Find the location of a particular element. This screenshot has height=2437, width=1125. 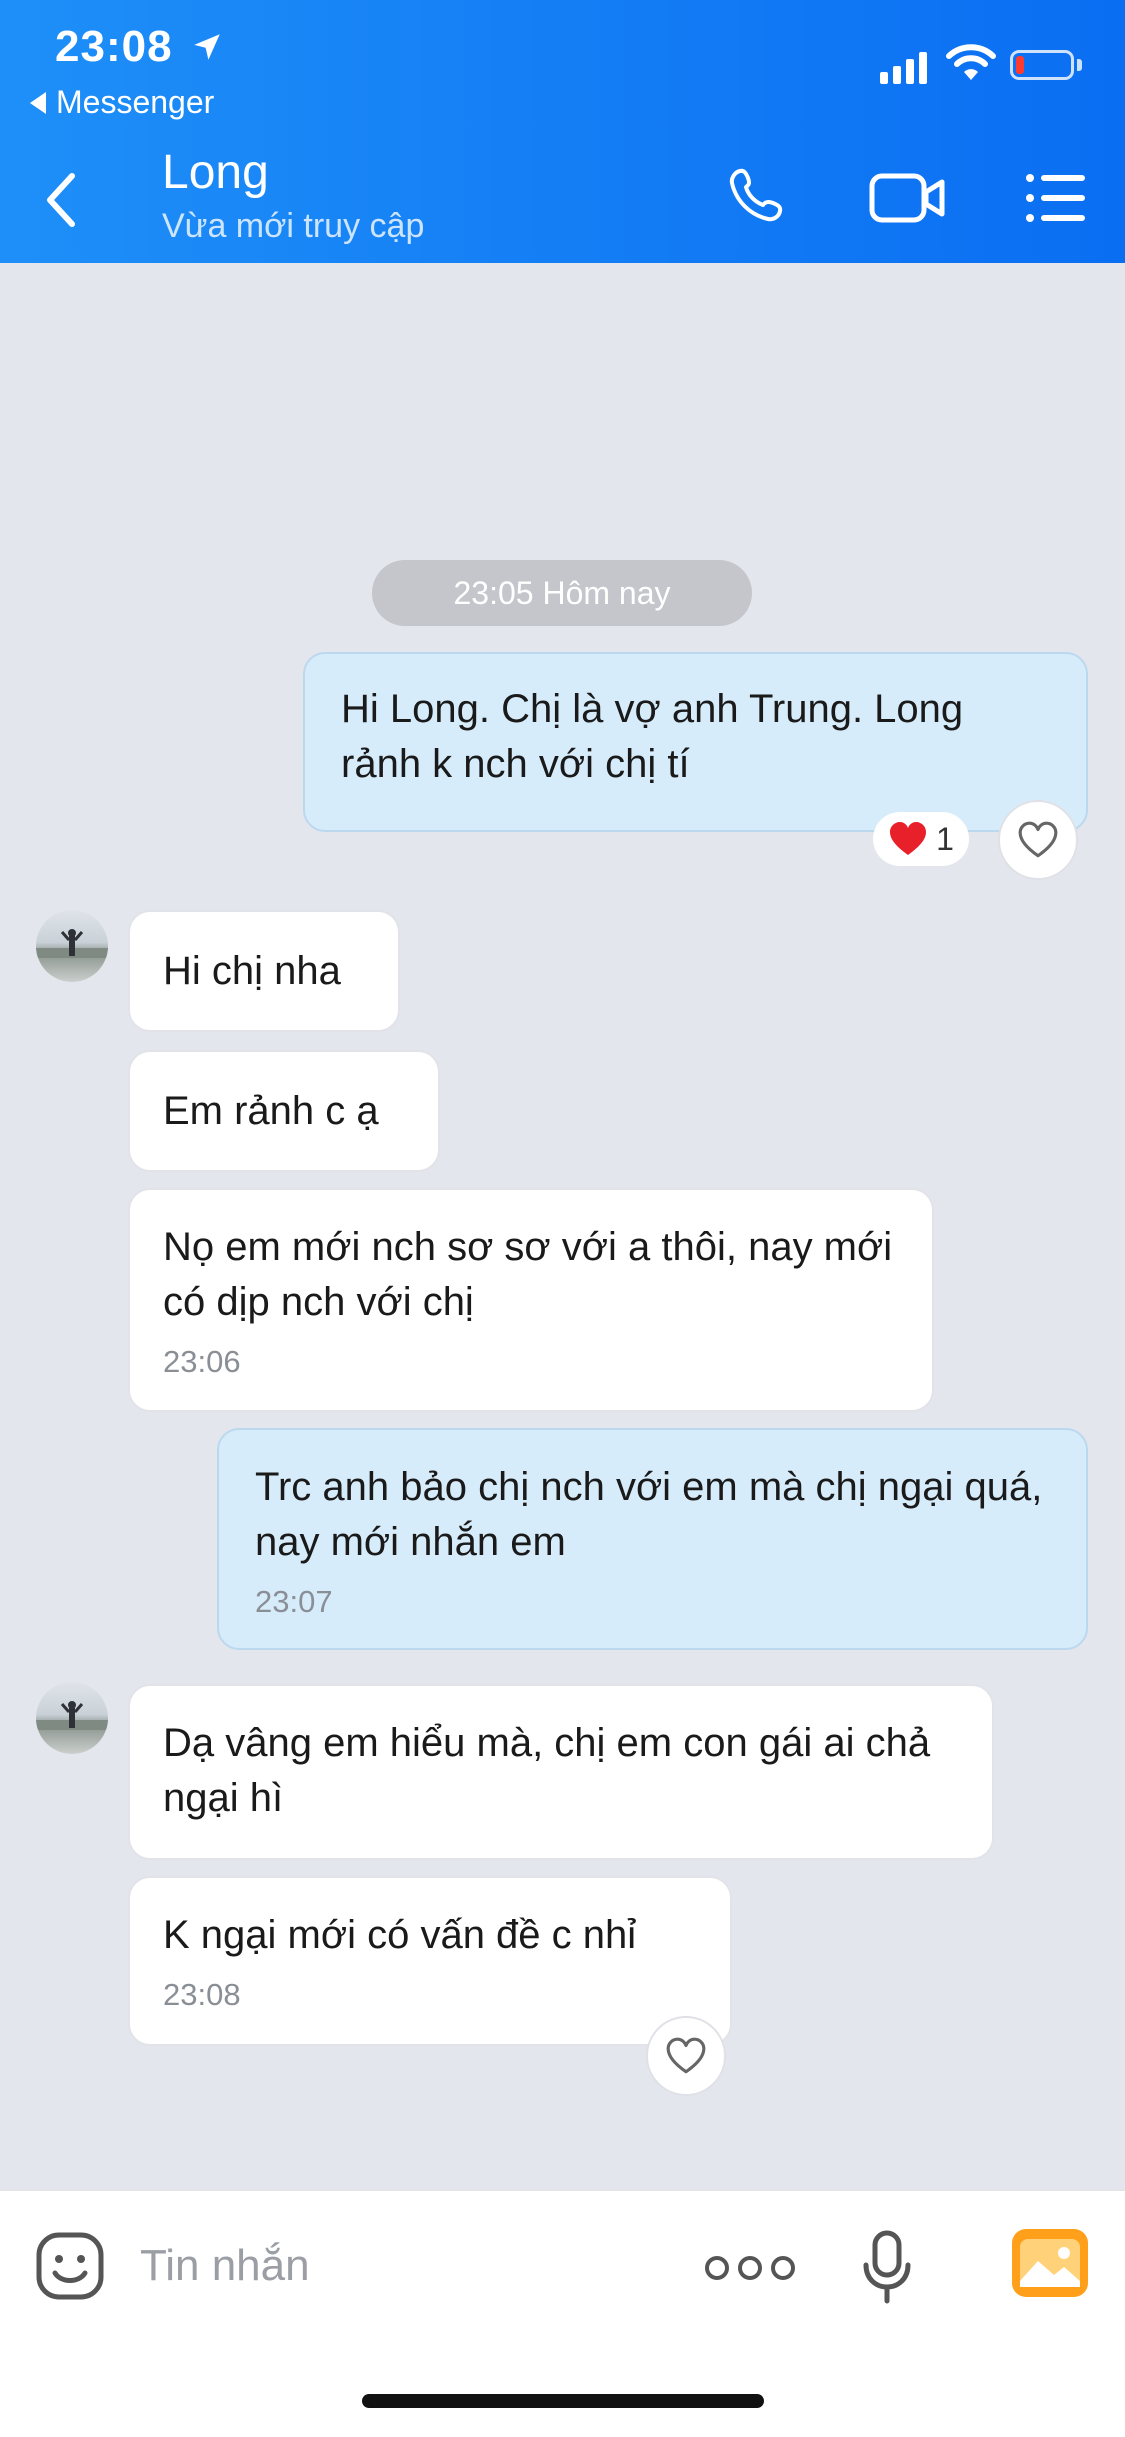

message-input-bar is located at coordinates (562, 2313).